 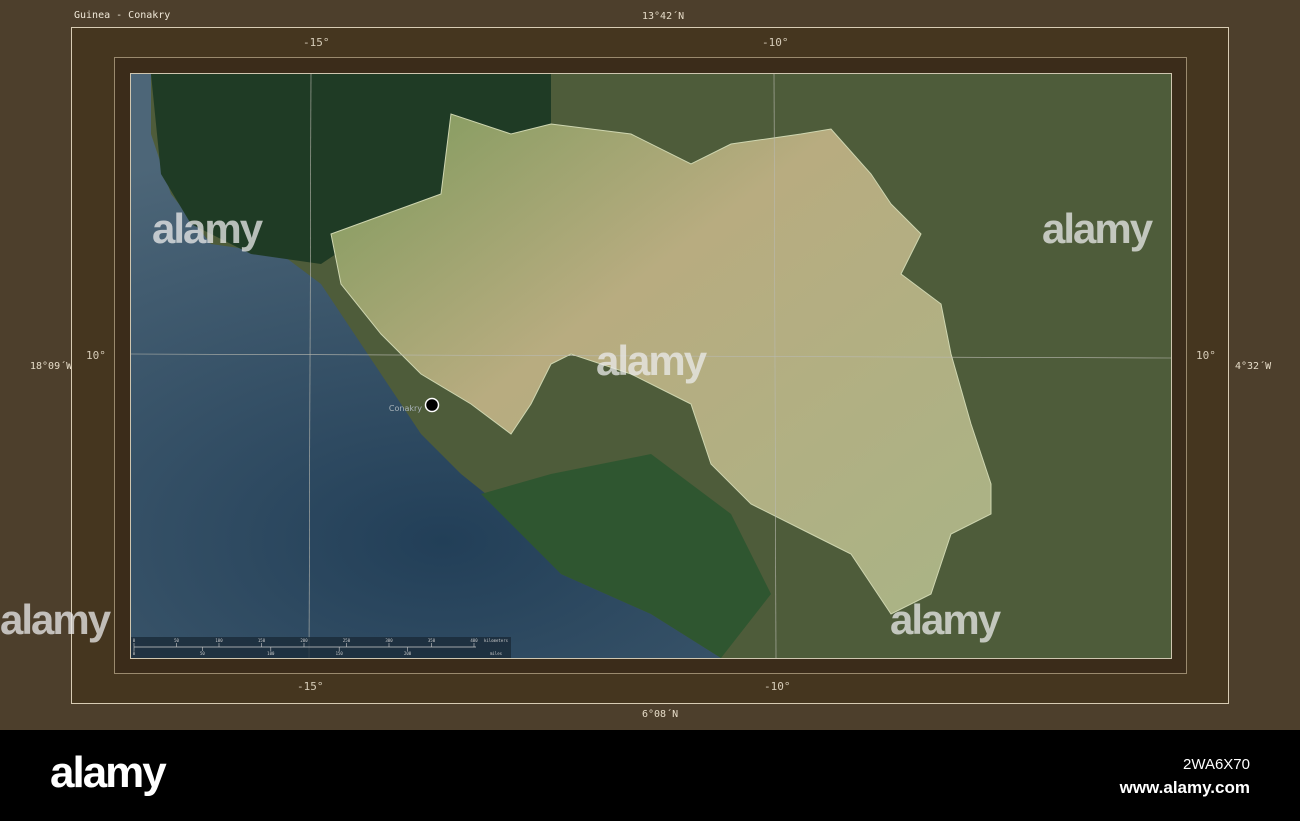 What do you see at coordinates (389, 640) in the screenshot?
I see `scale-tick-label: 300` at bounding box center [389, 640].